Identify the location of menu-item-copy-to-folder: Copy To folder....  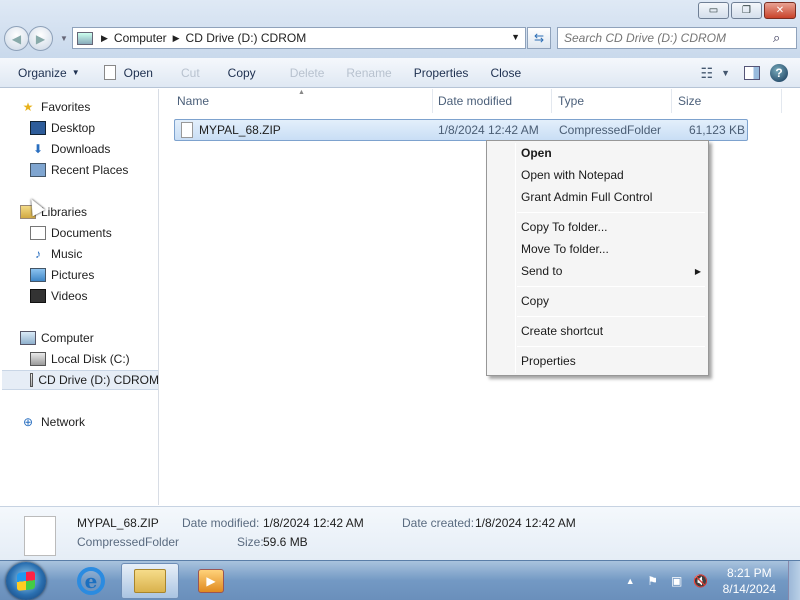
(611, 227).